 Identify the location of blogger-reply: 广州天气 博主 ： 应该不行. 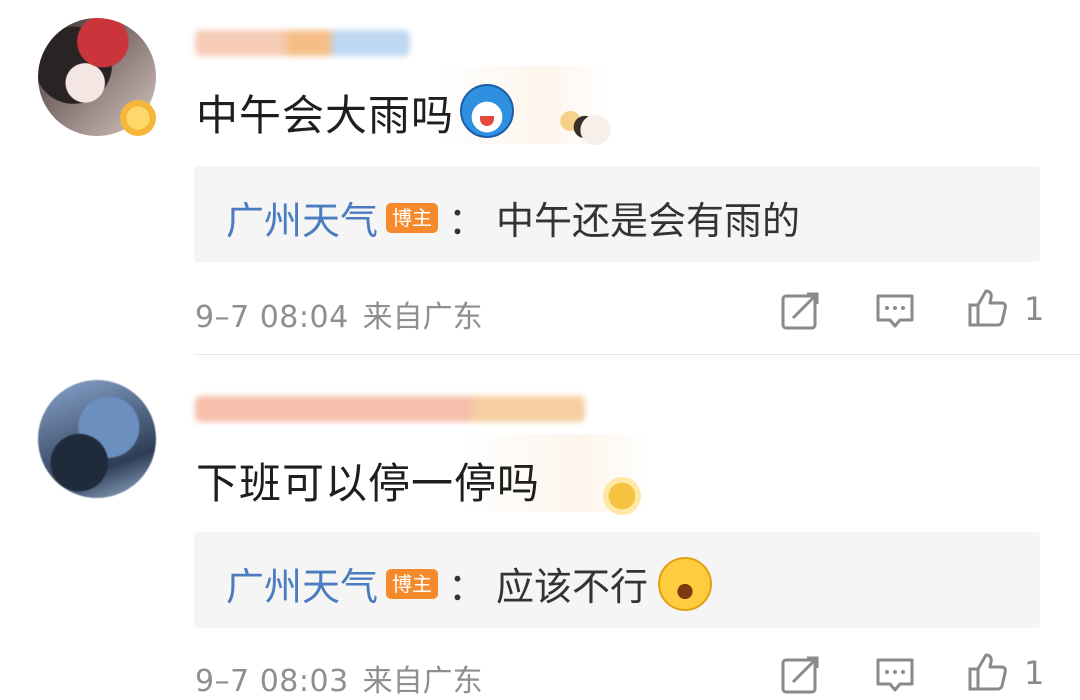
(617, 580).